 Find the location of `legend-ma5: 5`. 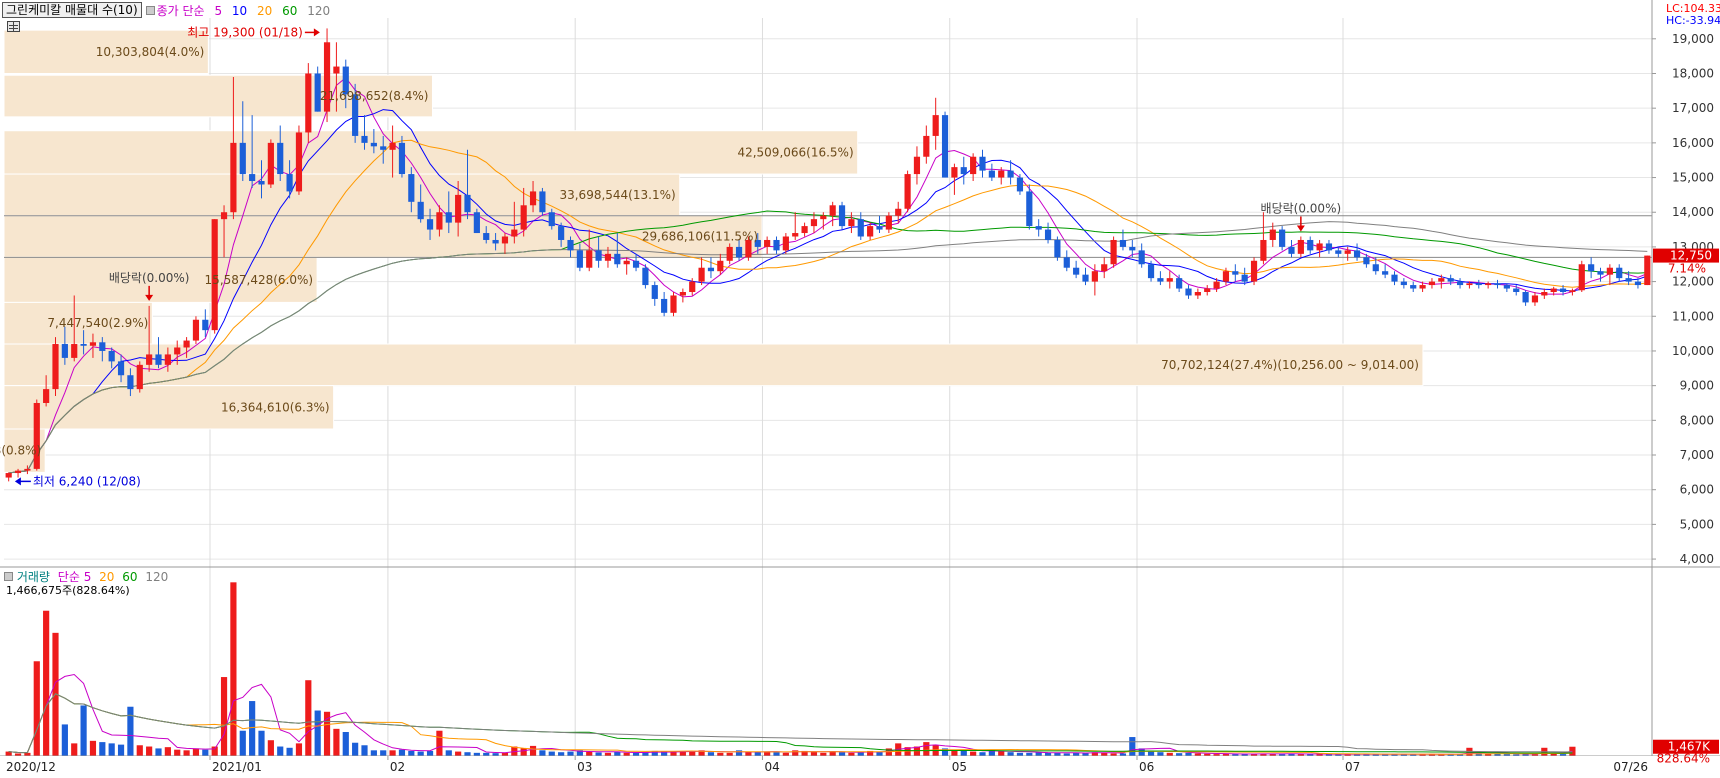

legend-ma5: 5 is located at coordinates (218, 10).